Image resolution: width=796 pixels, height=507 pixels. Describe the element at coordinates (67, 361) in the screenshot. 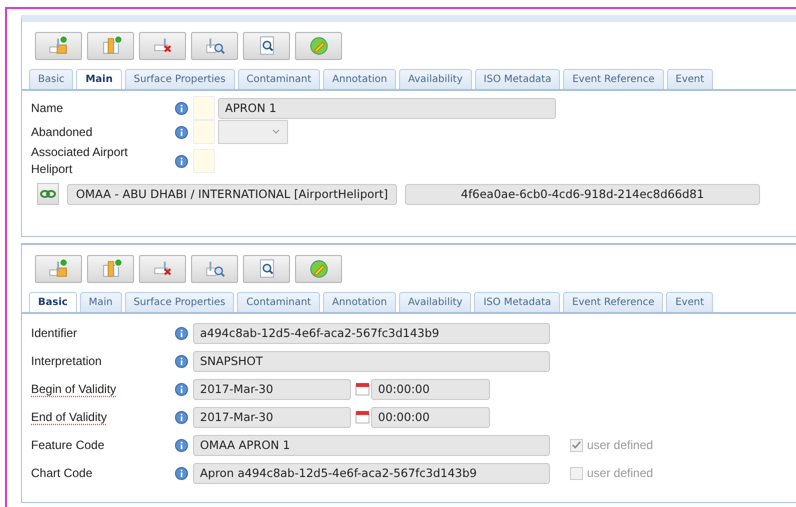

I see `field-label: Interpretation` at that location.